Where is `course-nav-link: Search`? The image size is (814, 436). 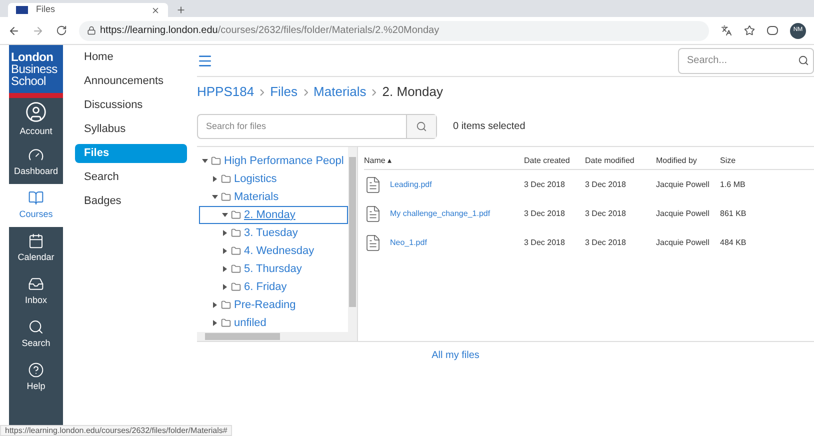
course-nav-link: Search is located at coordinates (131, 177).